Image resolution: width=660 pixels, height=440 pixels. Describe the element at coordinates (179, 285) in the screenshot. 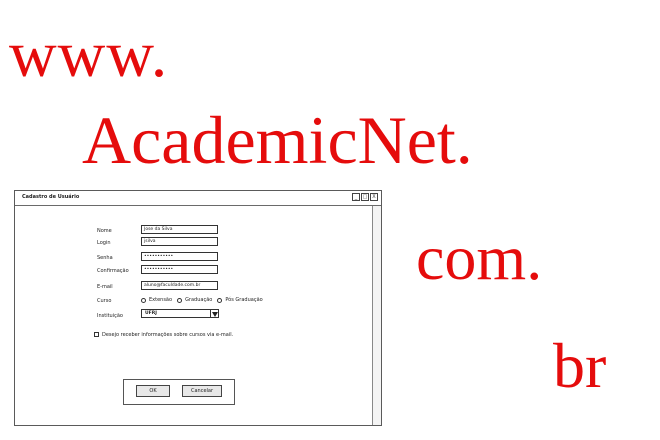

I see `email-field: aluno@faculdade.com.br` at that location.